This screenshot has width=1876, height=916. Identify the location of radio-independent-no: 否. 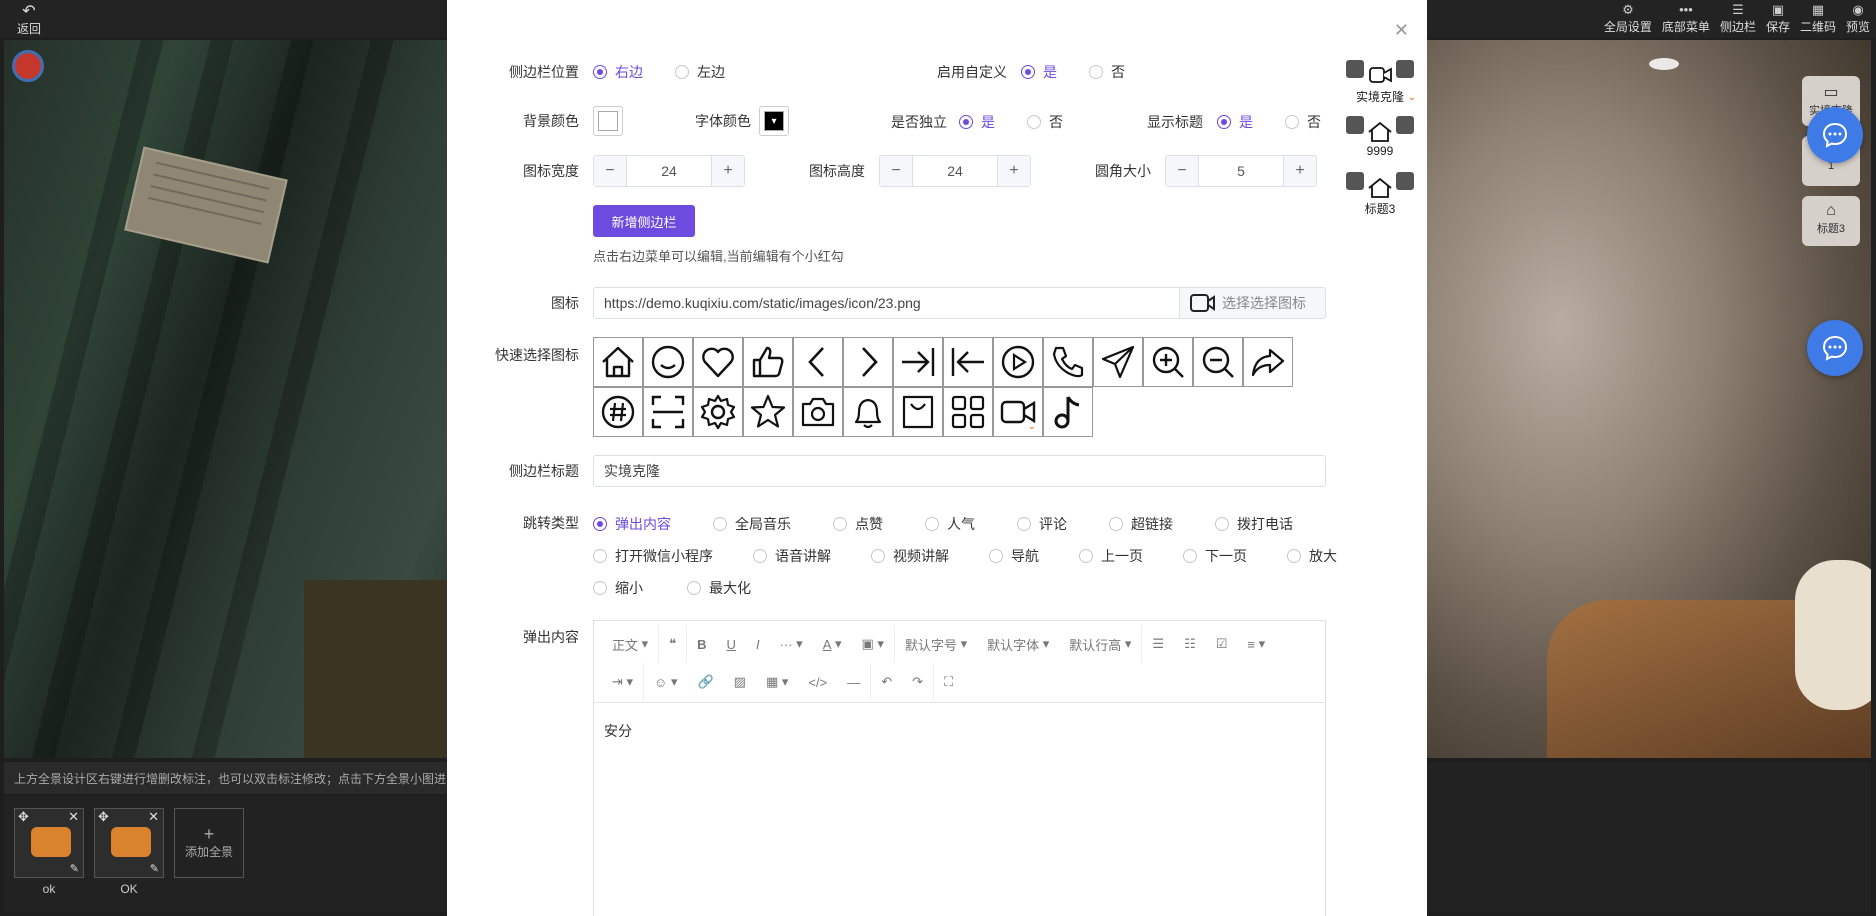
(1045, 122).